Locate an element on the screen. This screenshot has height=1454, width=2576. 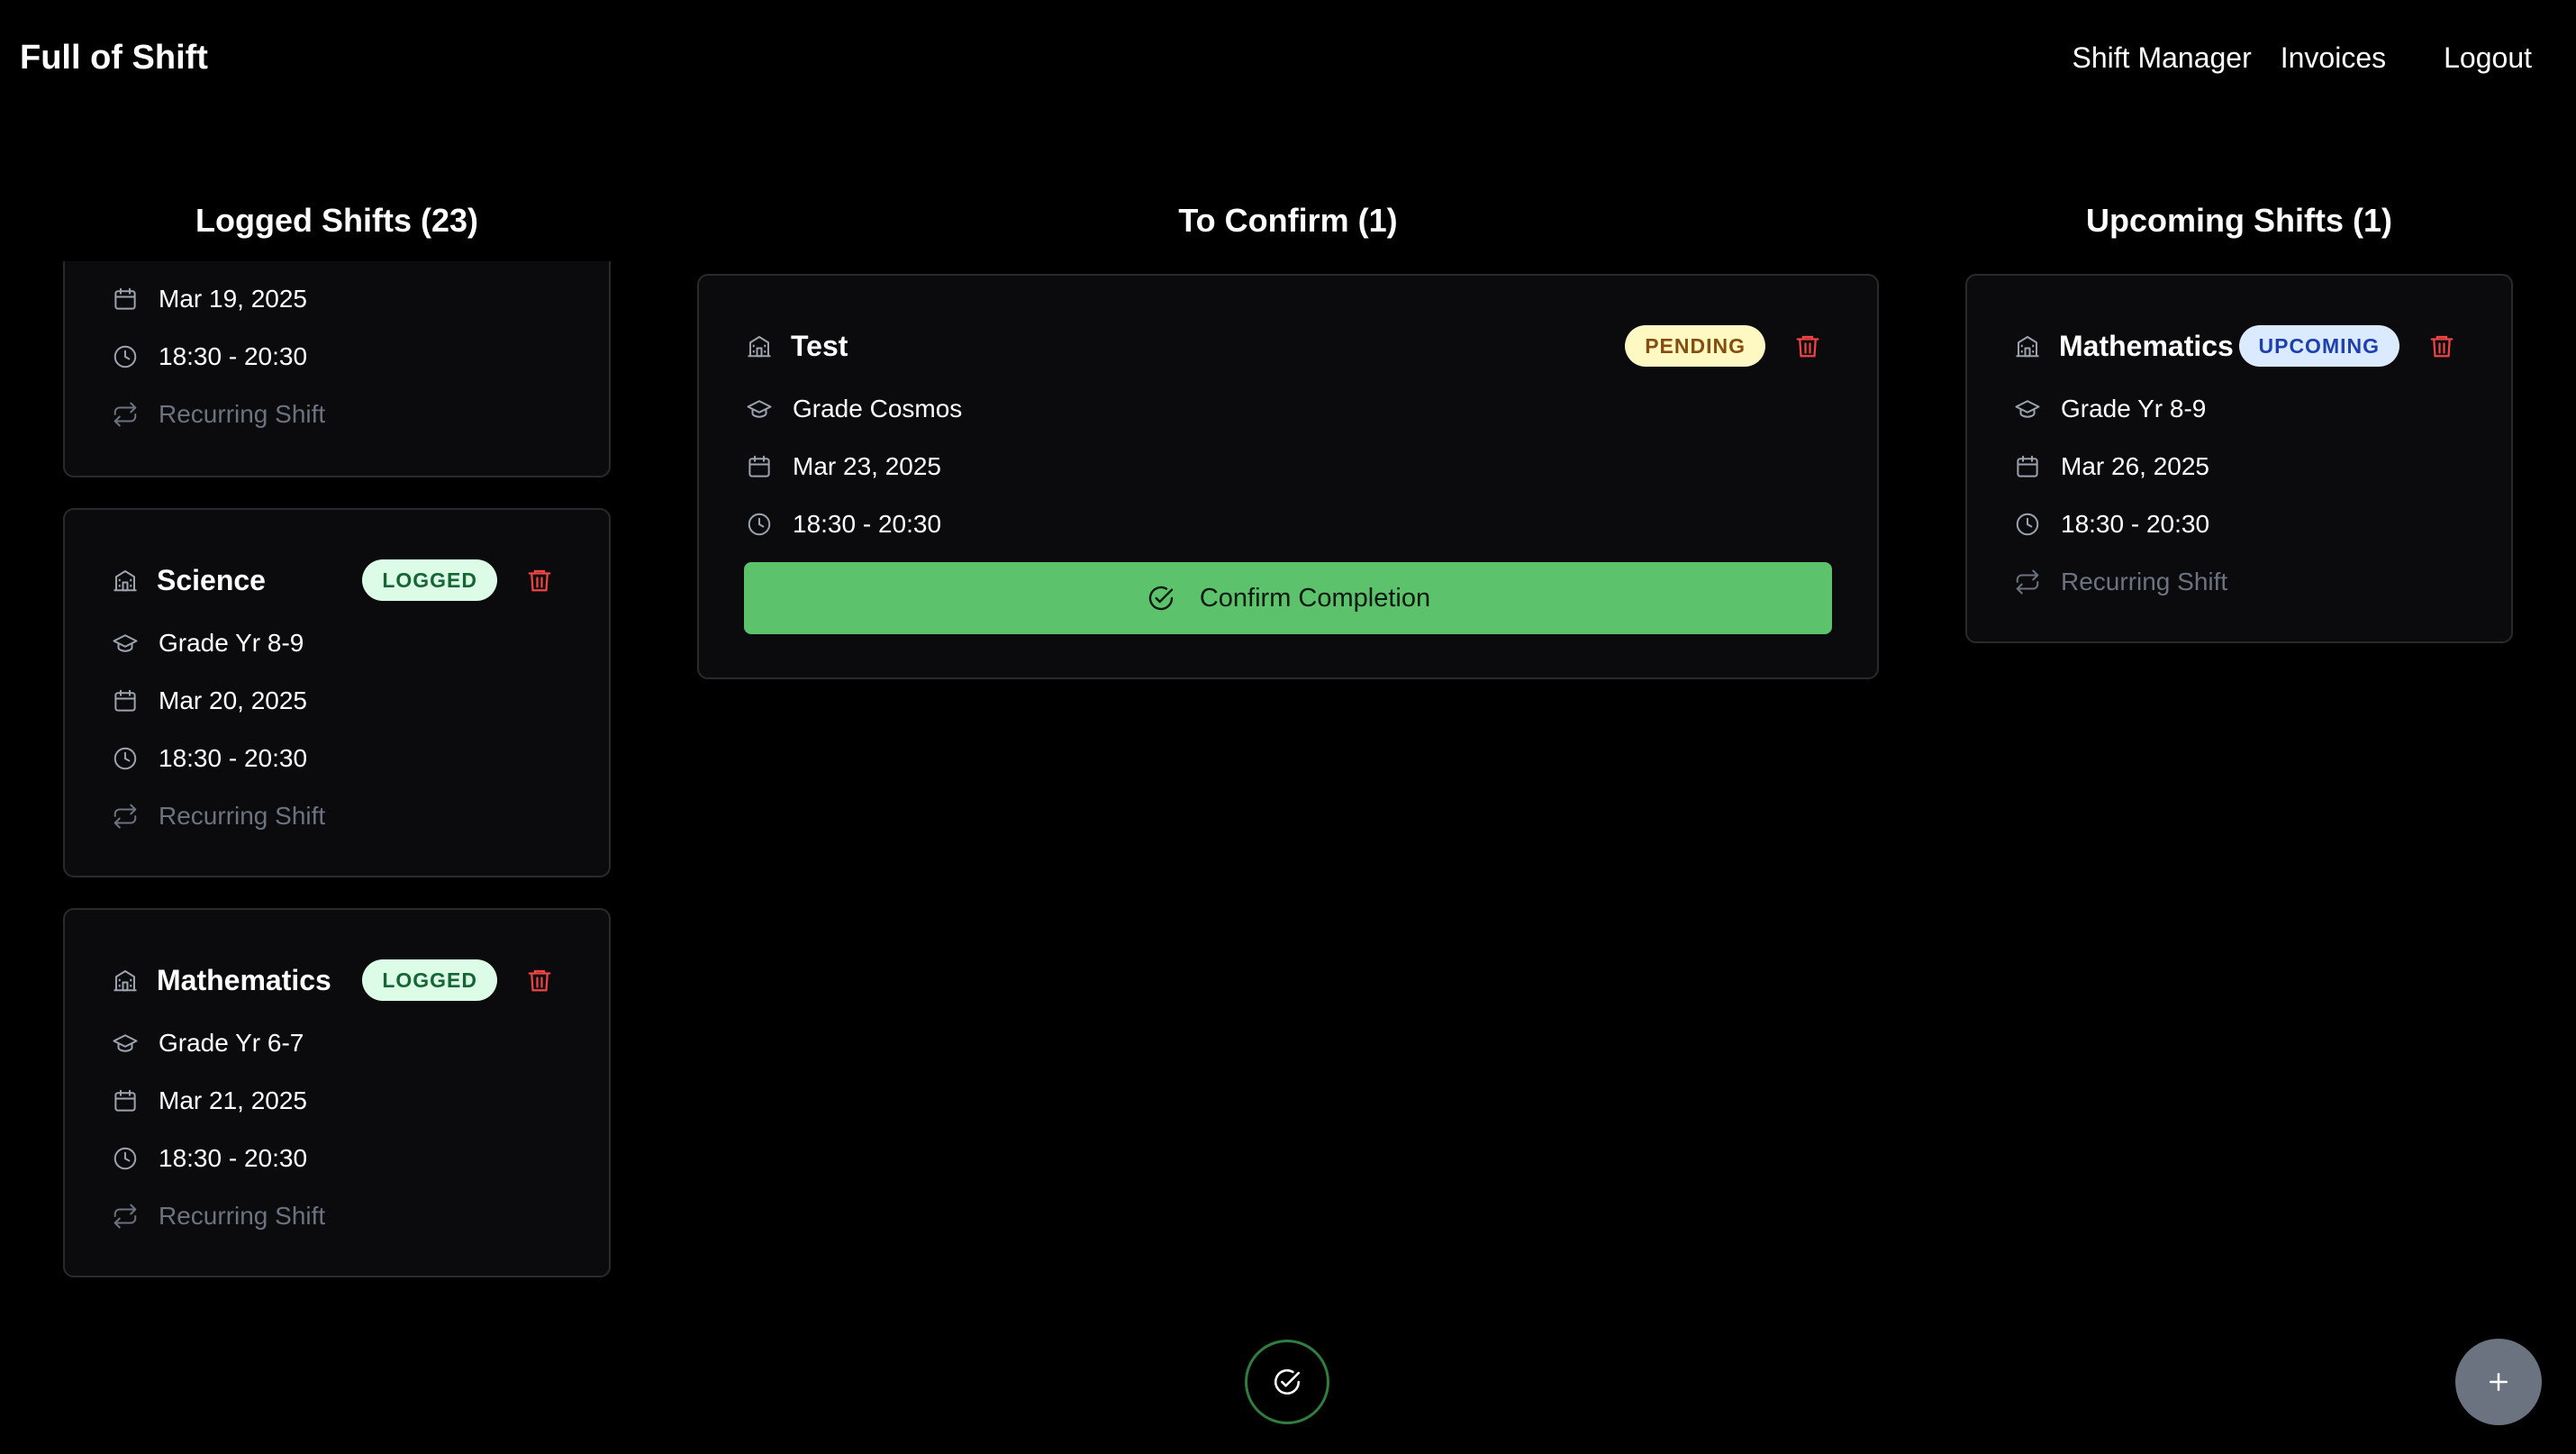
date-row: Mar 19, 2025 is located at coordinates (208, 299).